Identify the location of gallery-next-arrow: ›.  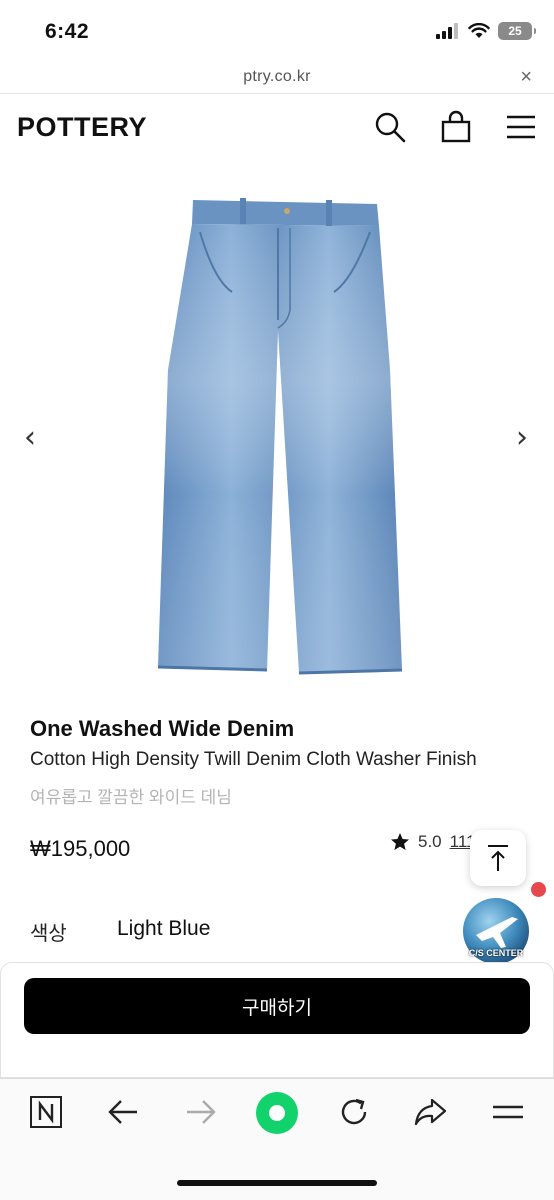
(522, 437).